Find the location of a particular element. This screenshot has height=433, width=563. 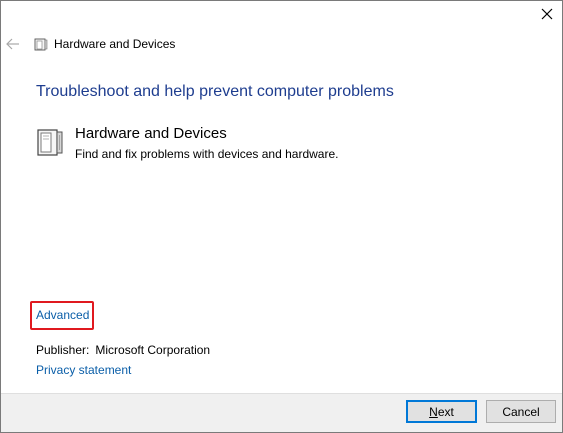

footer-bar: Next Cancel is located at coordinates (281, 412).